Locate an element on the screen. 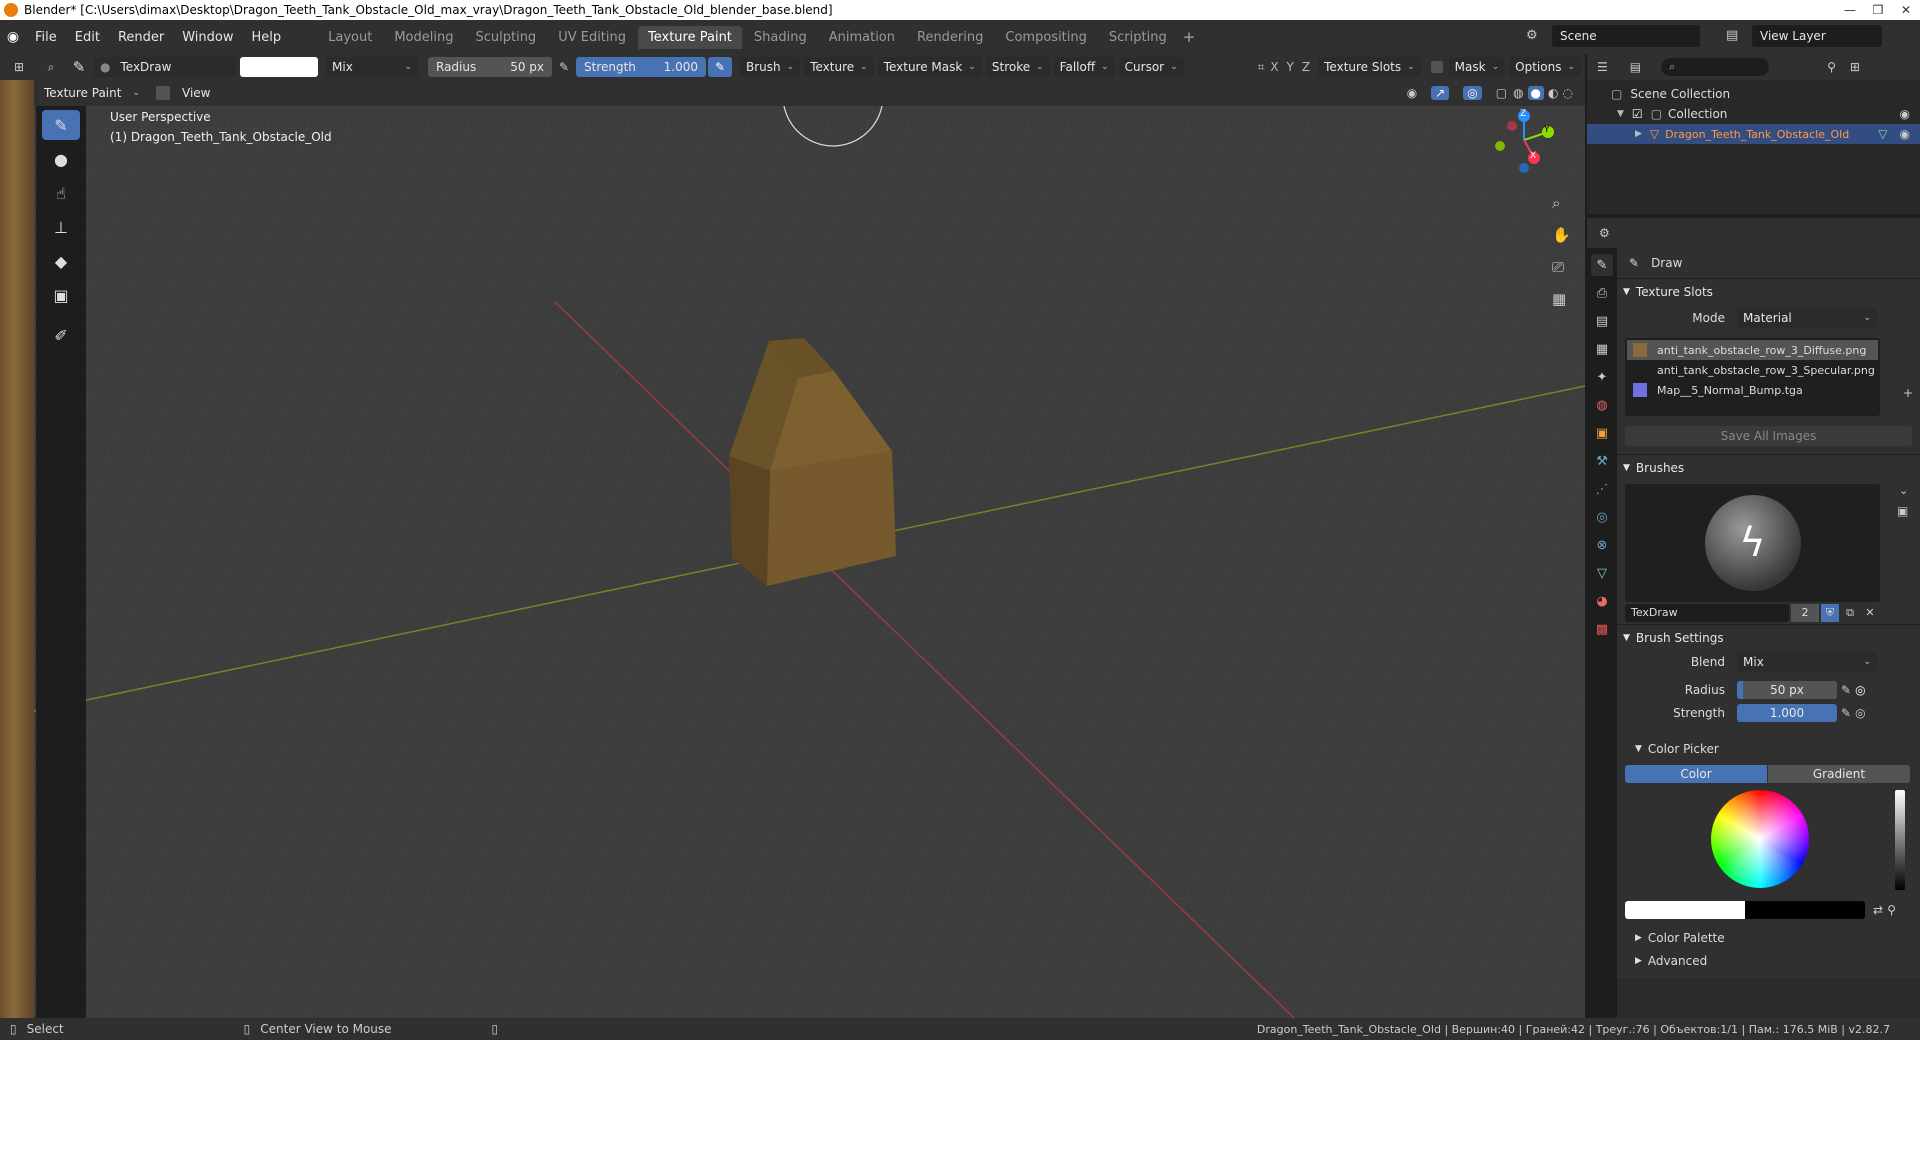  radius-field: Radius 50 px is located at coordinates (490, 67).